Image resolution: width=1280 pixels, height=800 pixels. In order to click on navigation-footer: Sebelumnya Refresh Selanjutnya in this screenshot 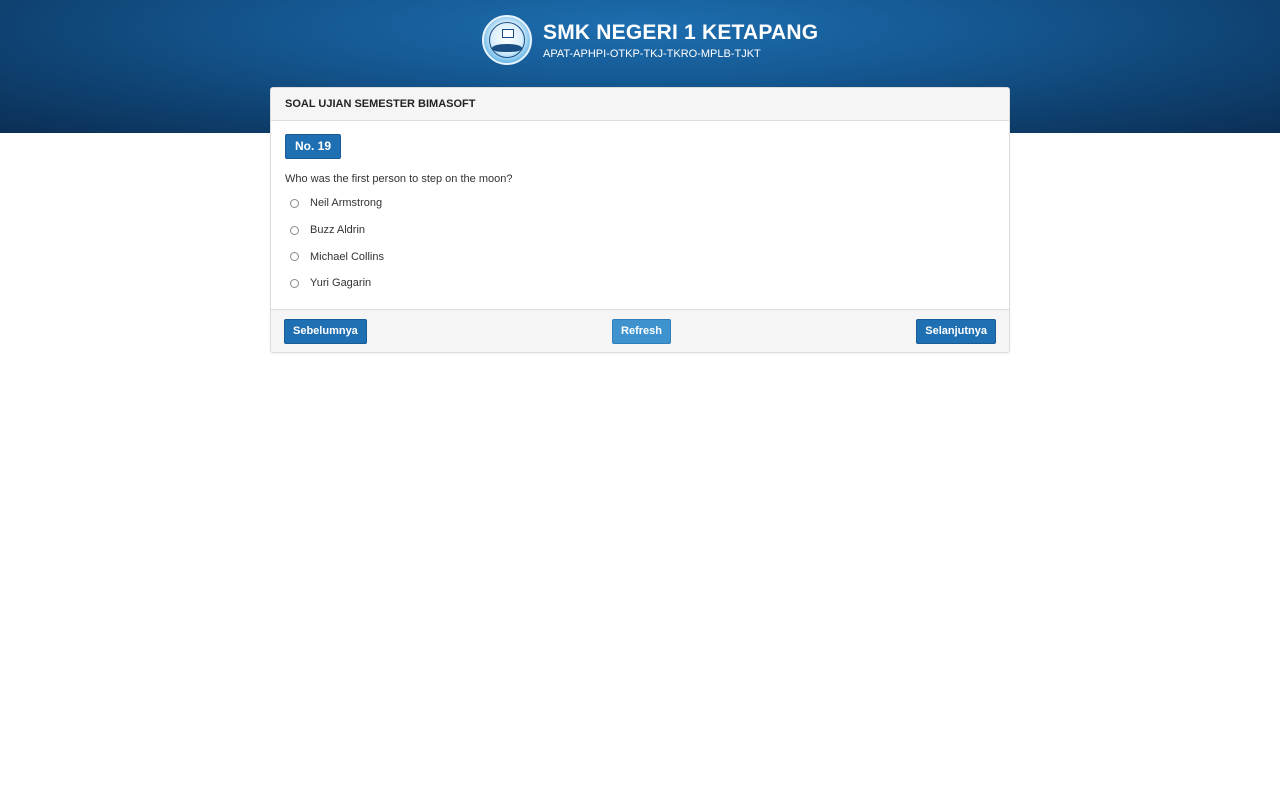, I will do `click(640, 330)`.